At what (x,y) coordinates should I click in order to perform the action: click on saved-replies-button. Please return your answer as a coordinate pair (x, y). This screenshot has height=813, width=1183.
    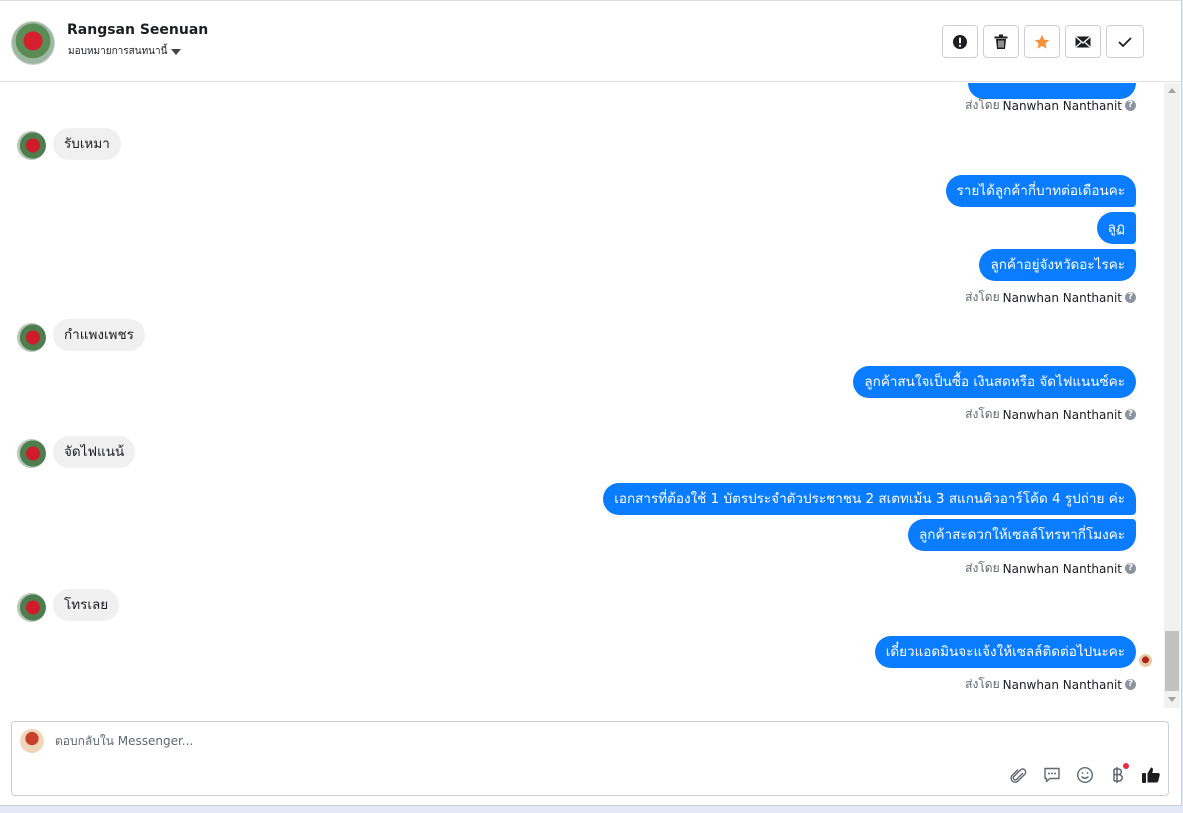
    Looking at the image, I should click on (1052, 775).